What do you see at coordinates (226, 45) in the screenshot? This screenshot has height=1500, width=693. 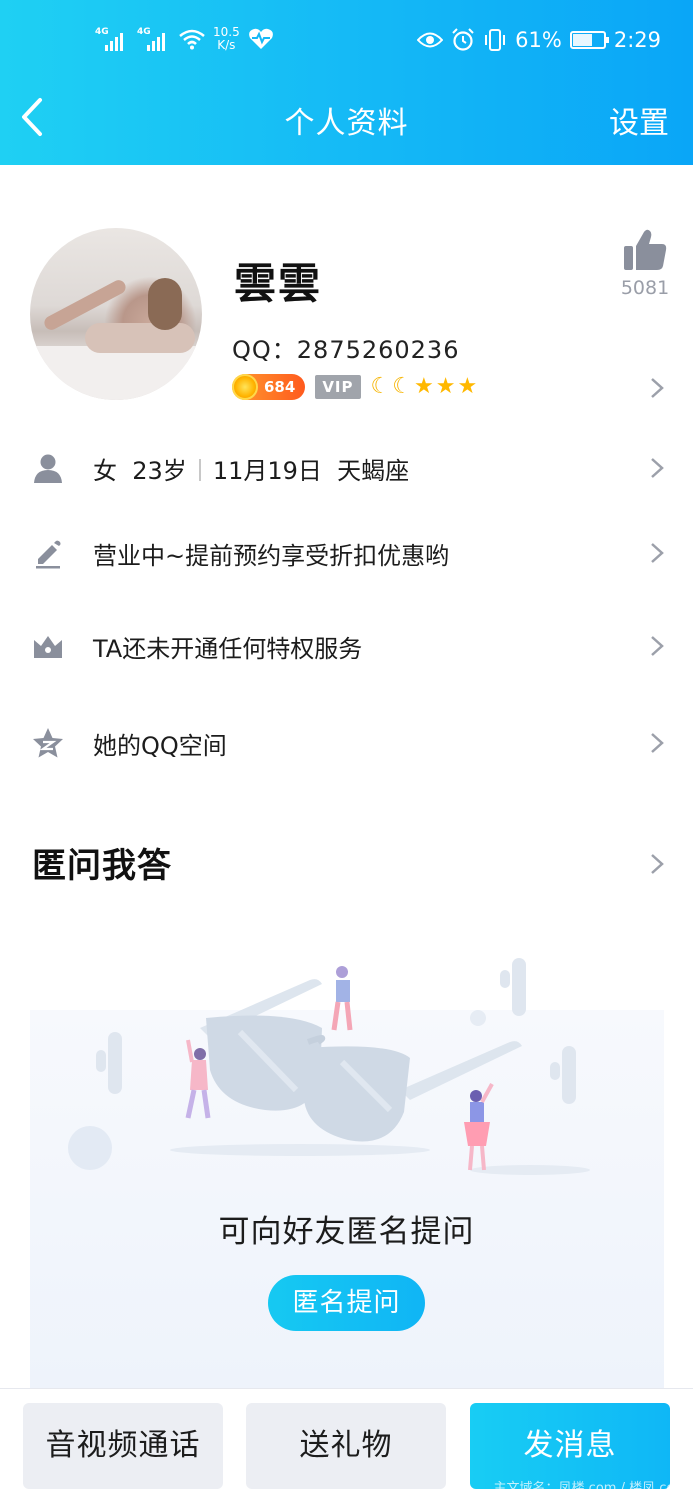 I see `speed-unit: K/s` at bounding box center [226, 45].